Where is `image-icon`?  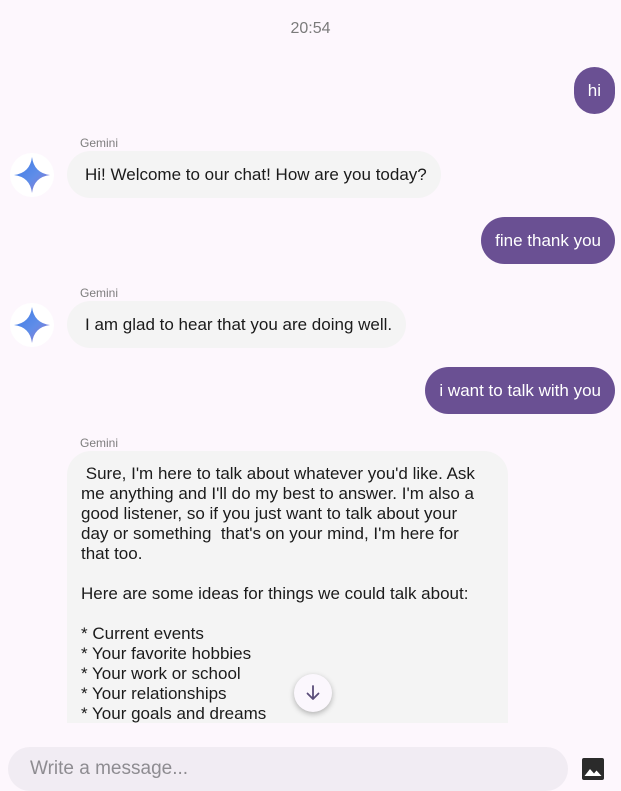
image-icon is located at coordinates (593, 769).